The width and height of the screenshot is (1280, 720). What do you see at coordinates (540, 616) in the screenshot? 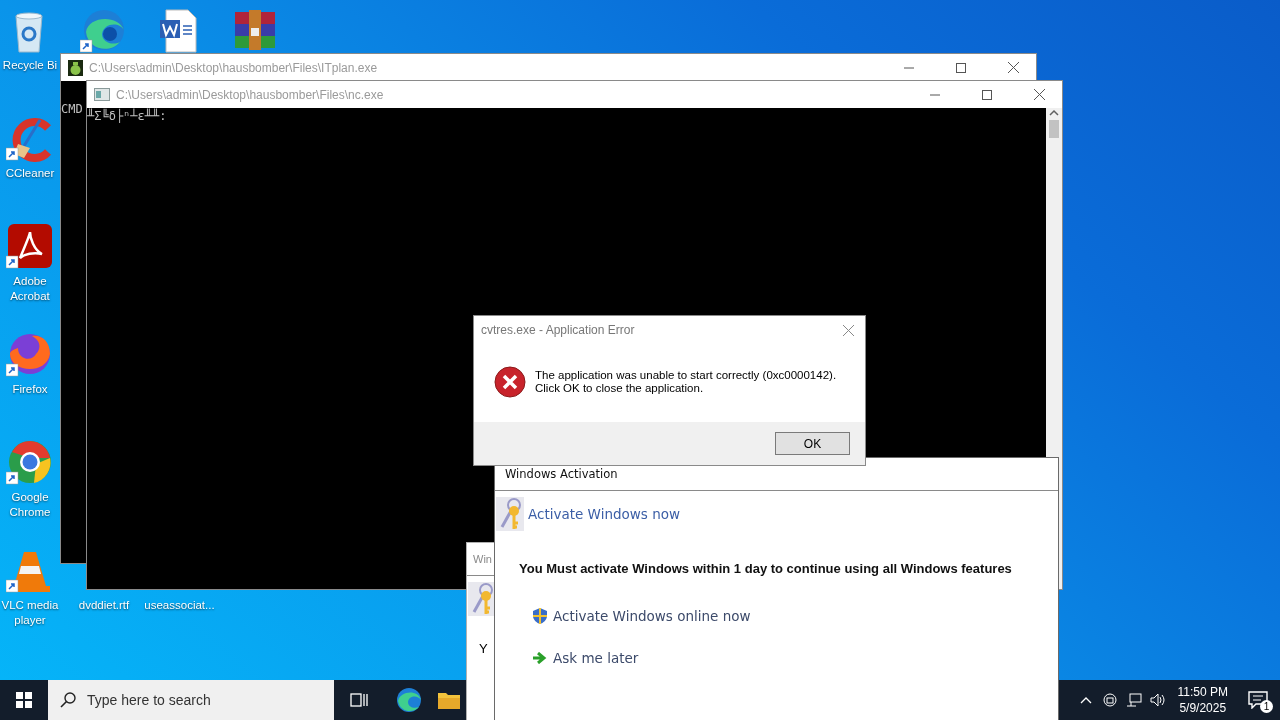
I see `shield-icon` at bounding box center [540, 616].